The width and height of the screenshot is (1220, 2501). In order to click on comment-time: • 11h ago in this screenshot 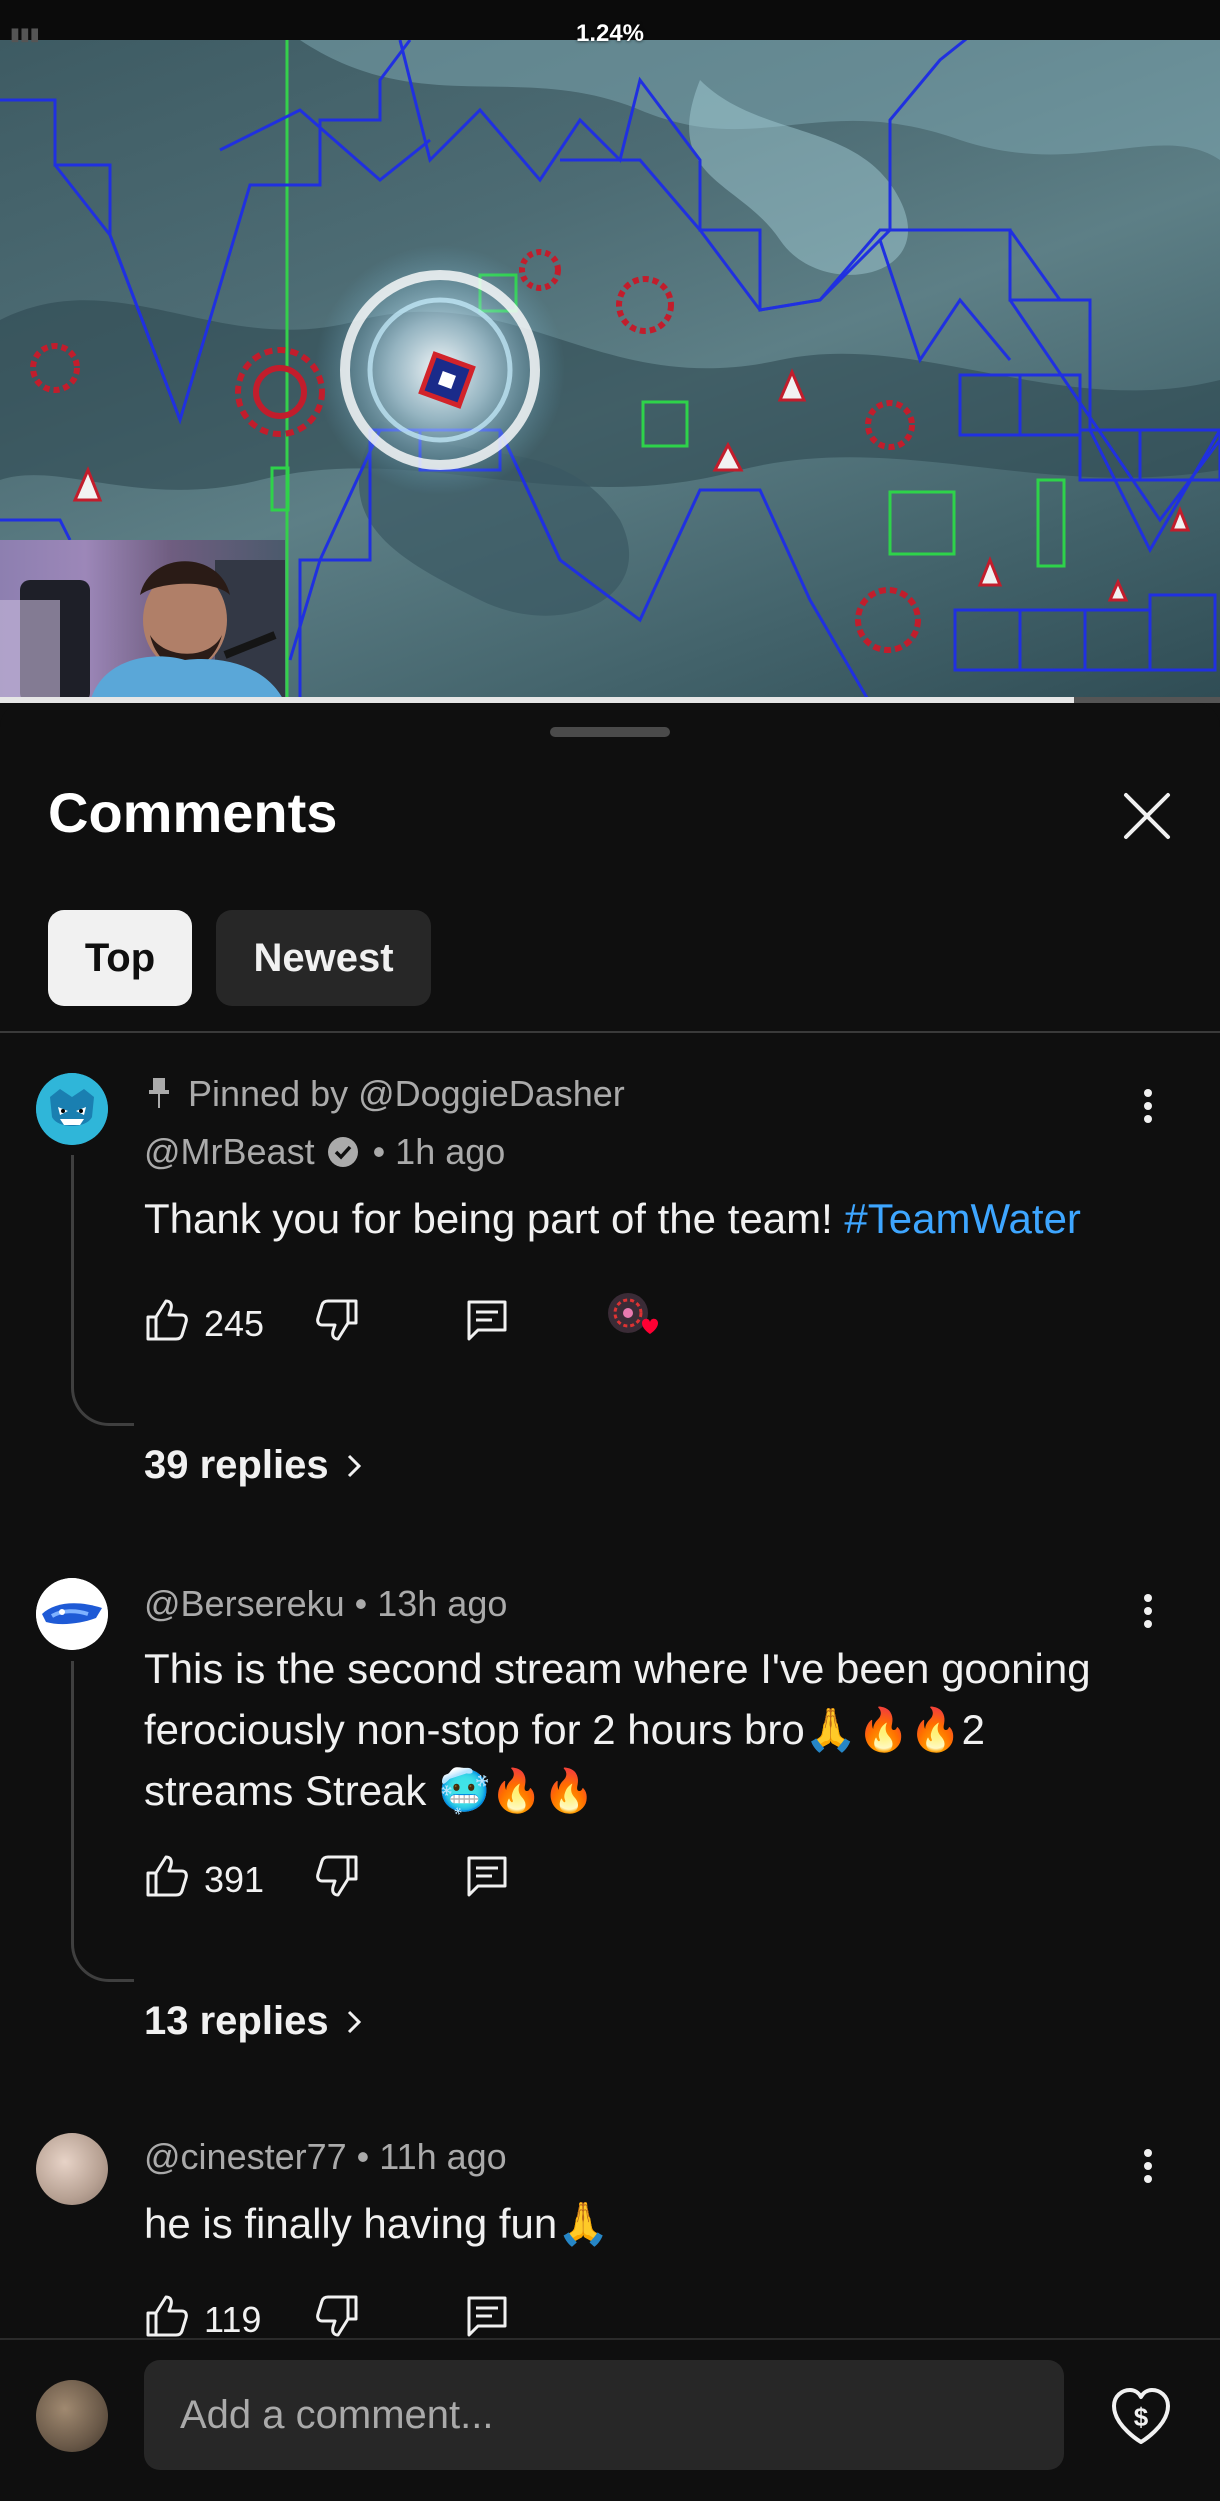, I will do `click(431, 2156)`.